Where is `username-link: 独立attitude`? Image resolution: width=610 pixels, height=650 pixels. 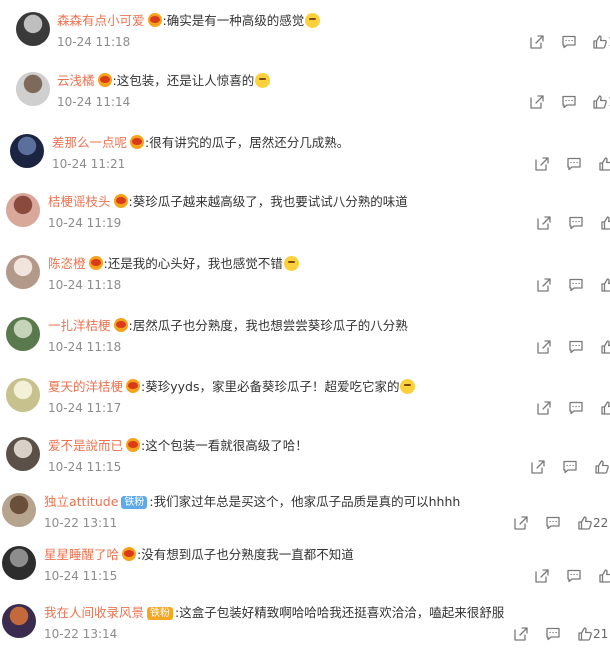
username-link: 独立attitude is located at coordinates (81, 501).